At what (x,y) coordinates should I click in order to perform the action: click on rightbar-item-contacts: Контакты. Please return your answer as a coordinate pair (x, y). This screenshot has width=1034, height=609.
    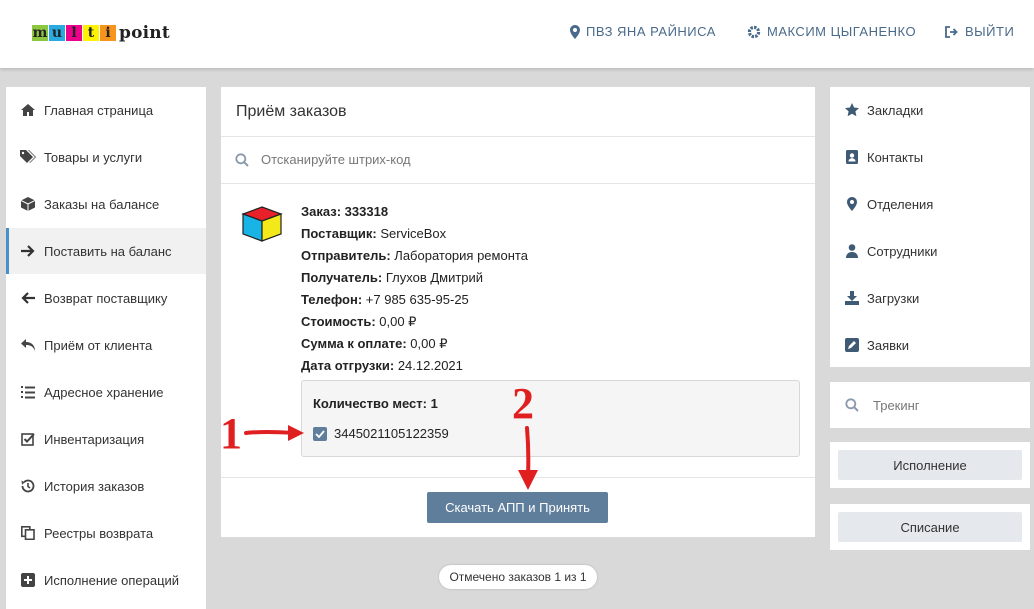
    Looking at the image, I should click on (930, 157).